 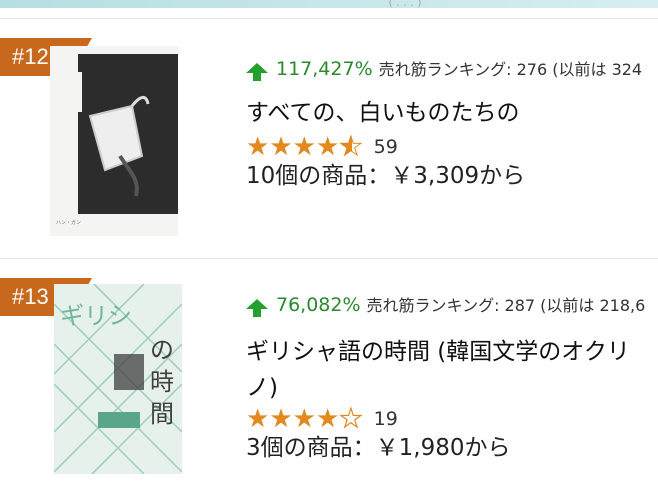 I want to click on review-count: 19, so click(x=386, y=419).